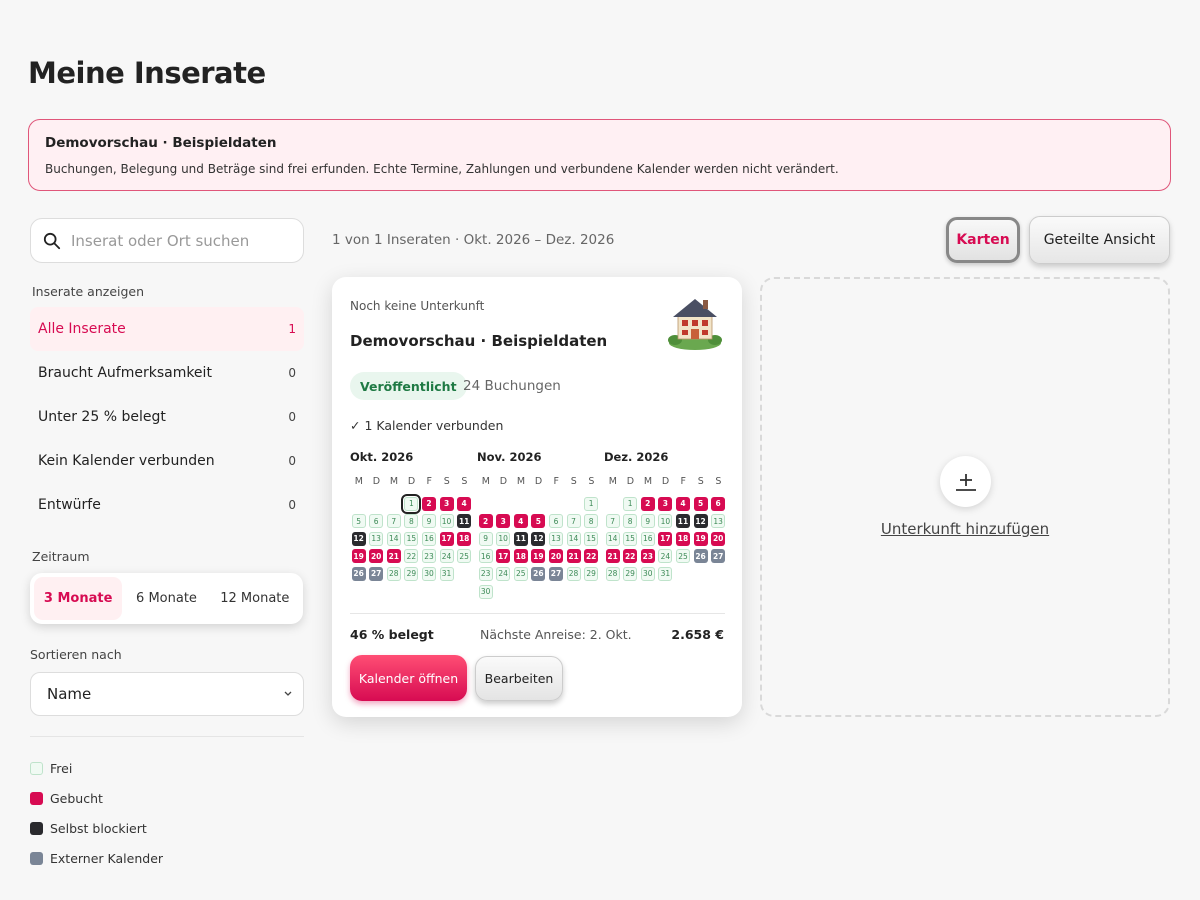 The image size is (1200, 900). I want to click on range-option-3: 3 Monate, so click(78, 598).